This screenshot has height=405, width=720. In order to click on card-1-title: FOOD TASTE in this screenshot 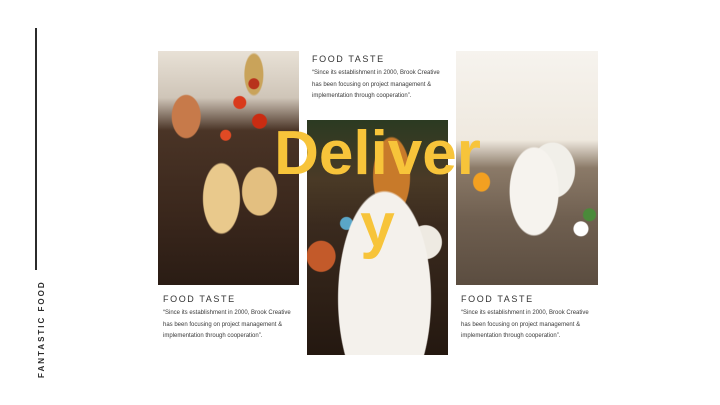, I will do `click(199, 299)`.